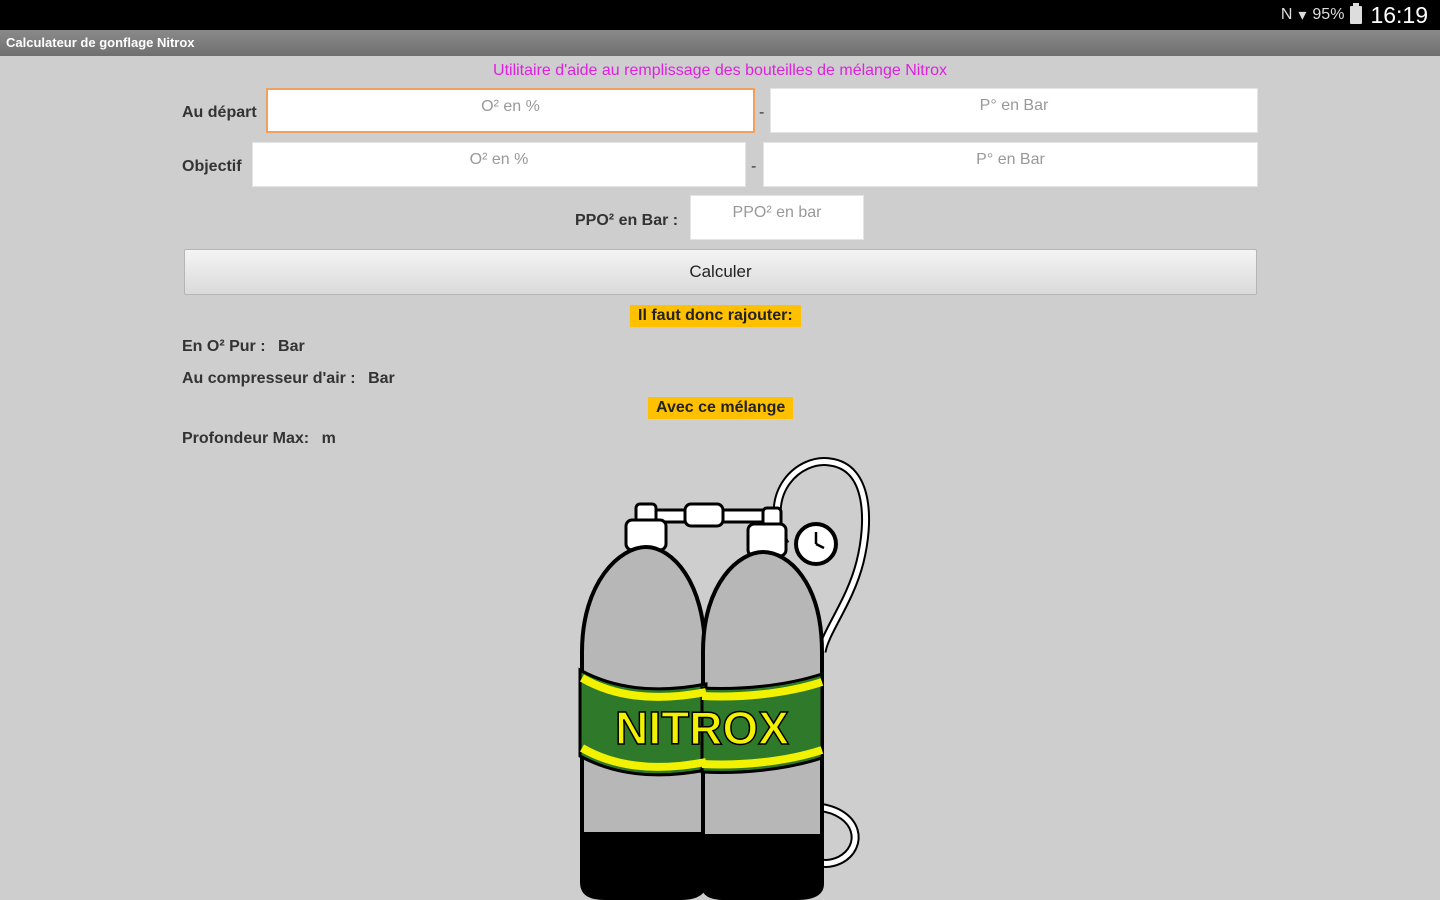 The width and height of the screenshot is (1440, 900). What do you see at coordinates (720, 272) in the screenshot?
I see `calculate-button: Calculer` at bounding box center [720, 272].